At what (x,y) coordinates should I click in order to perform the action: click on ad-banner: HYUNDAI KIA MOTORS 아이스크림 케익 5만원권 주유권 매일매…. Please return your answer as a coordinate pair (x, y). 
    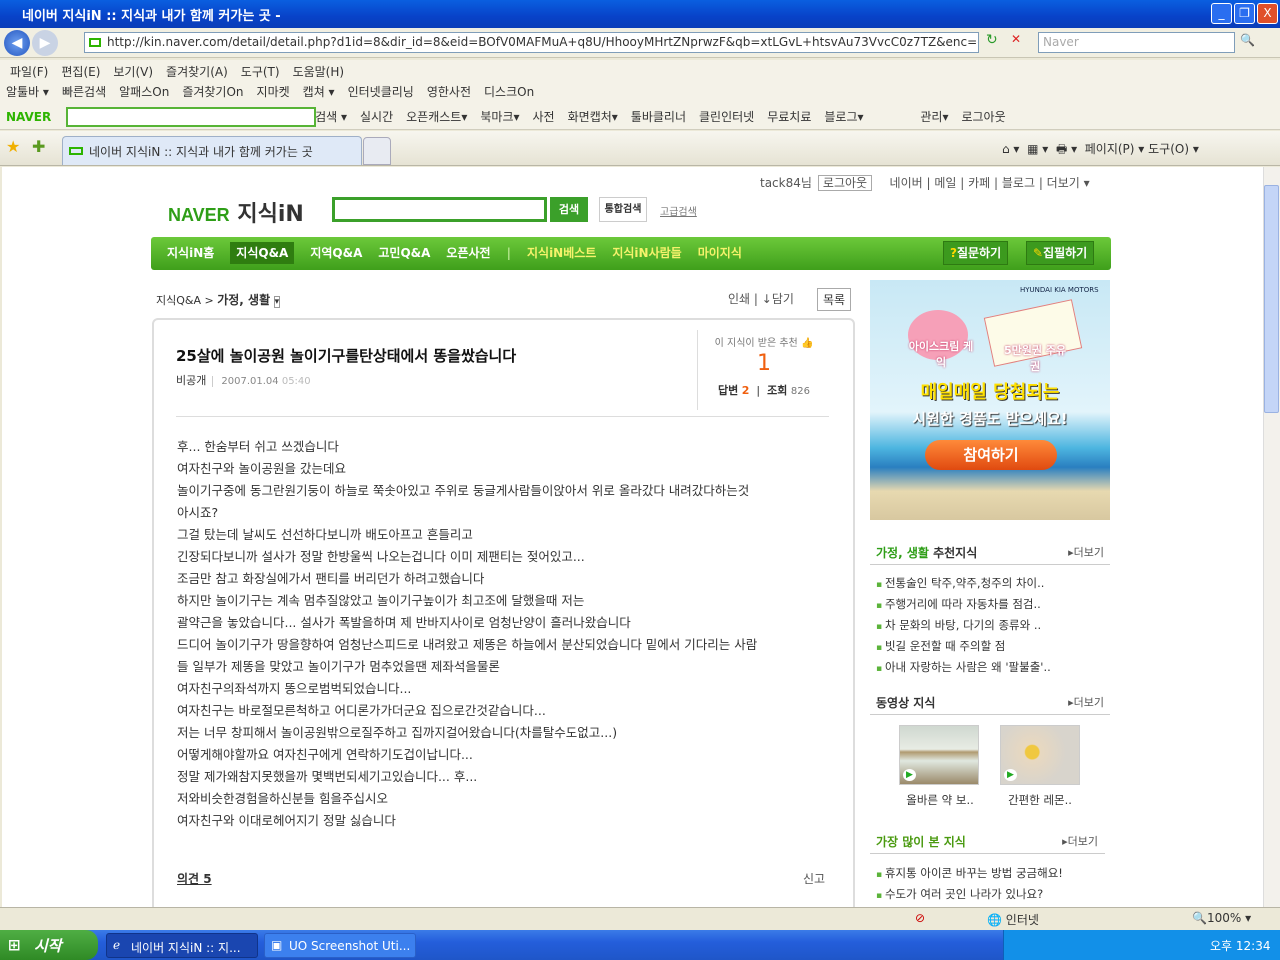
    Looking at the image, I should click on (990, 400).